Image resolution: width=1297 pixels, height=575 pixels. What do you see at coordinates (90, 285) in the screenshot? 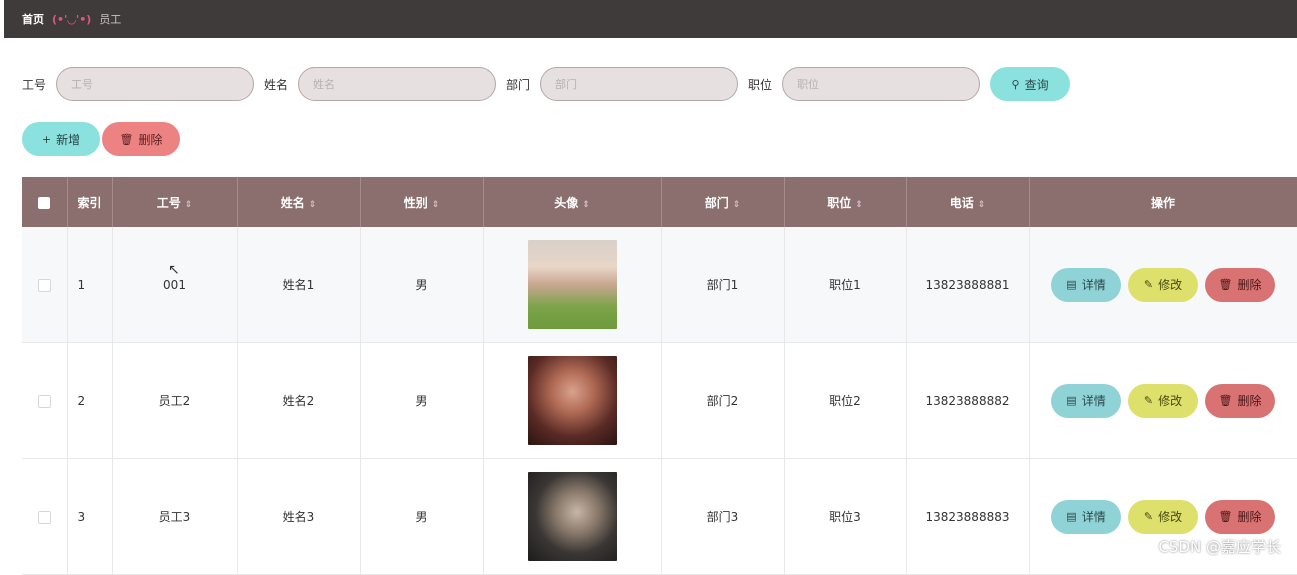
I see `cell-index: 1` at bounding box center [90, 285].